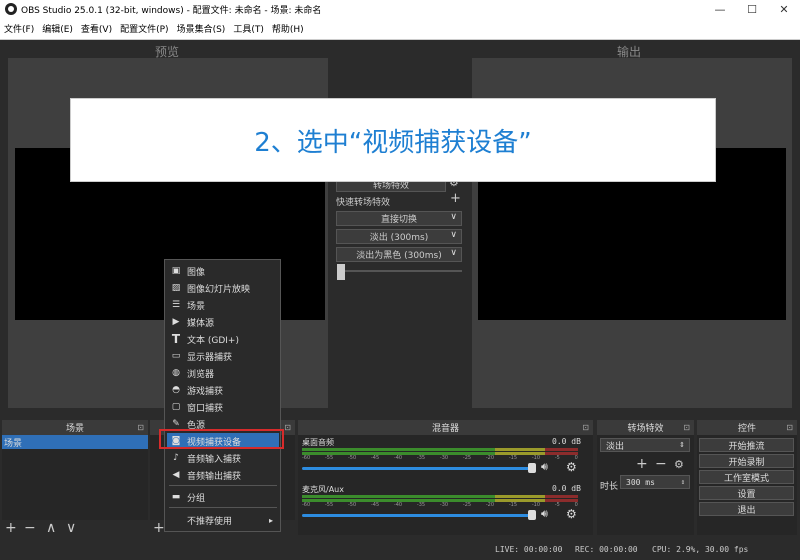 The image size is (800, 560). Describe the element at coordinates (223, 475) in the screenshot. I see `menu-item-audio-output: ◀ 音频输出捕获` at that location.